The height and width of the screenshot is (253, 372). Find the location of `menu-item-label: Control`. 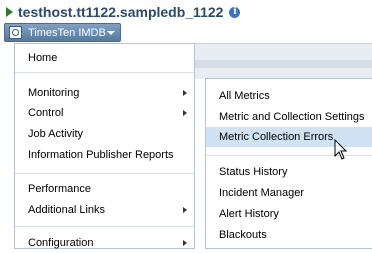

menu-item-label: Control is located at coordinates (46, 113).